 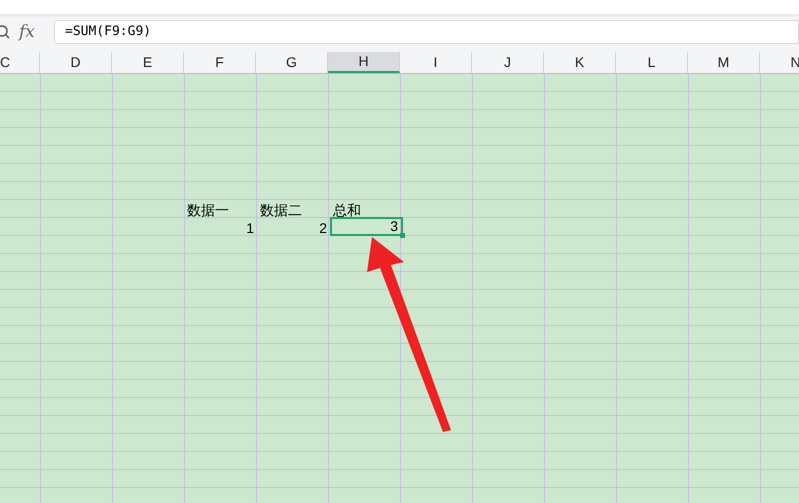 I want to click on table-cell: 1, so click(x=220, y=226).